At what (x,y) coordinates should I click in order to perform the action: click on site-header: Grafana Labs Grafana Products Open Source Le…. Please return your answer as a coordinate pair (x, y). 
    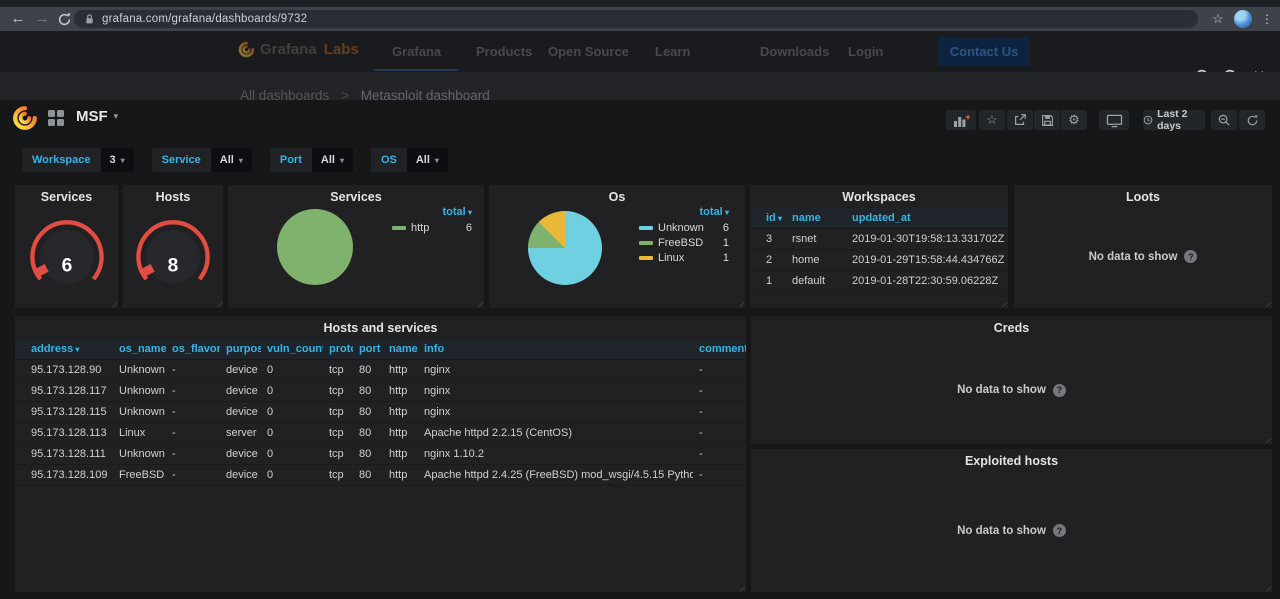
    Looking at the image, I should click on (640, 59).